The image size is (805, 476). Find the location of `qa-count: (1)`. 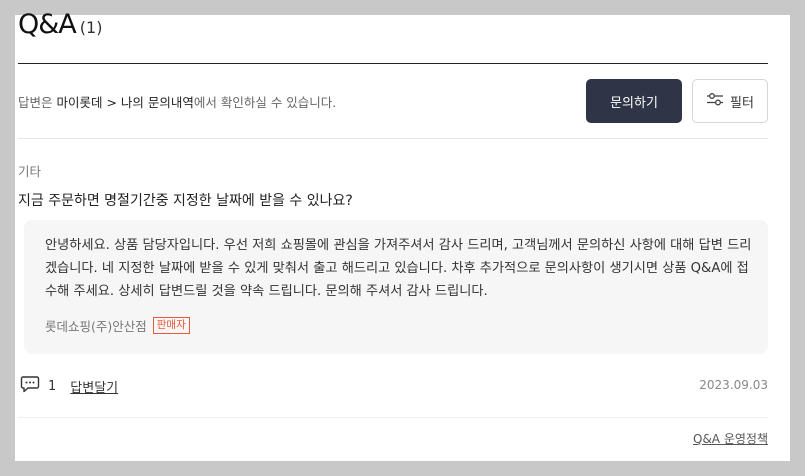

qa-count: (1) is located at coordinates (91, 27).